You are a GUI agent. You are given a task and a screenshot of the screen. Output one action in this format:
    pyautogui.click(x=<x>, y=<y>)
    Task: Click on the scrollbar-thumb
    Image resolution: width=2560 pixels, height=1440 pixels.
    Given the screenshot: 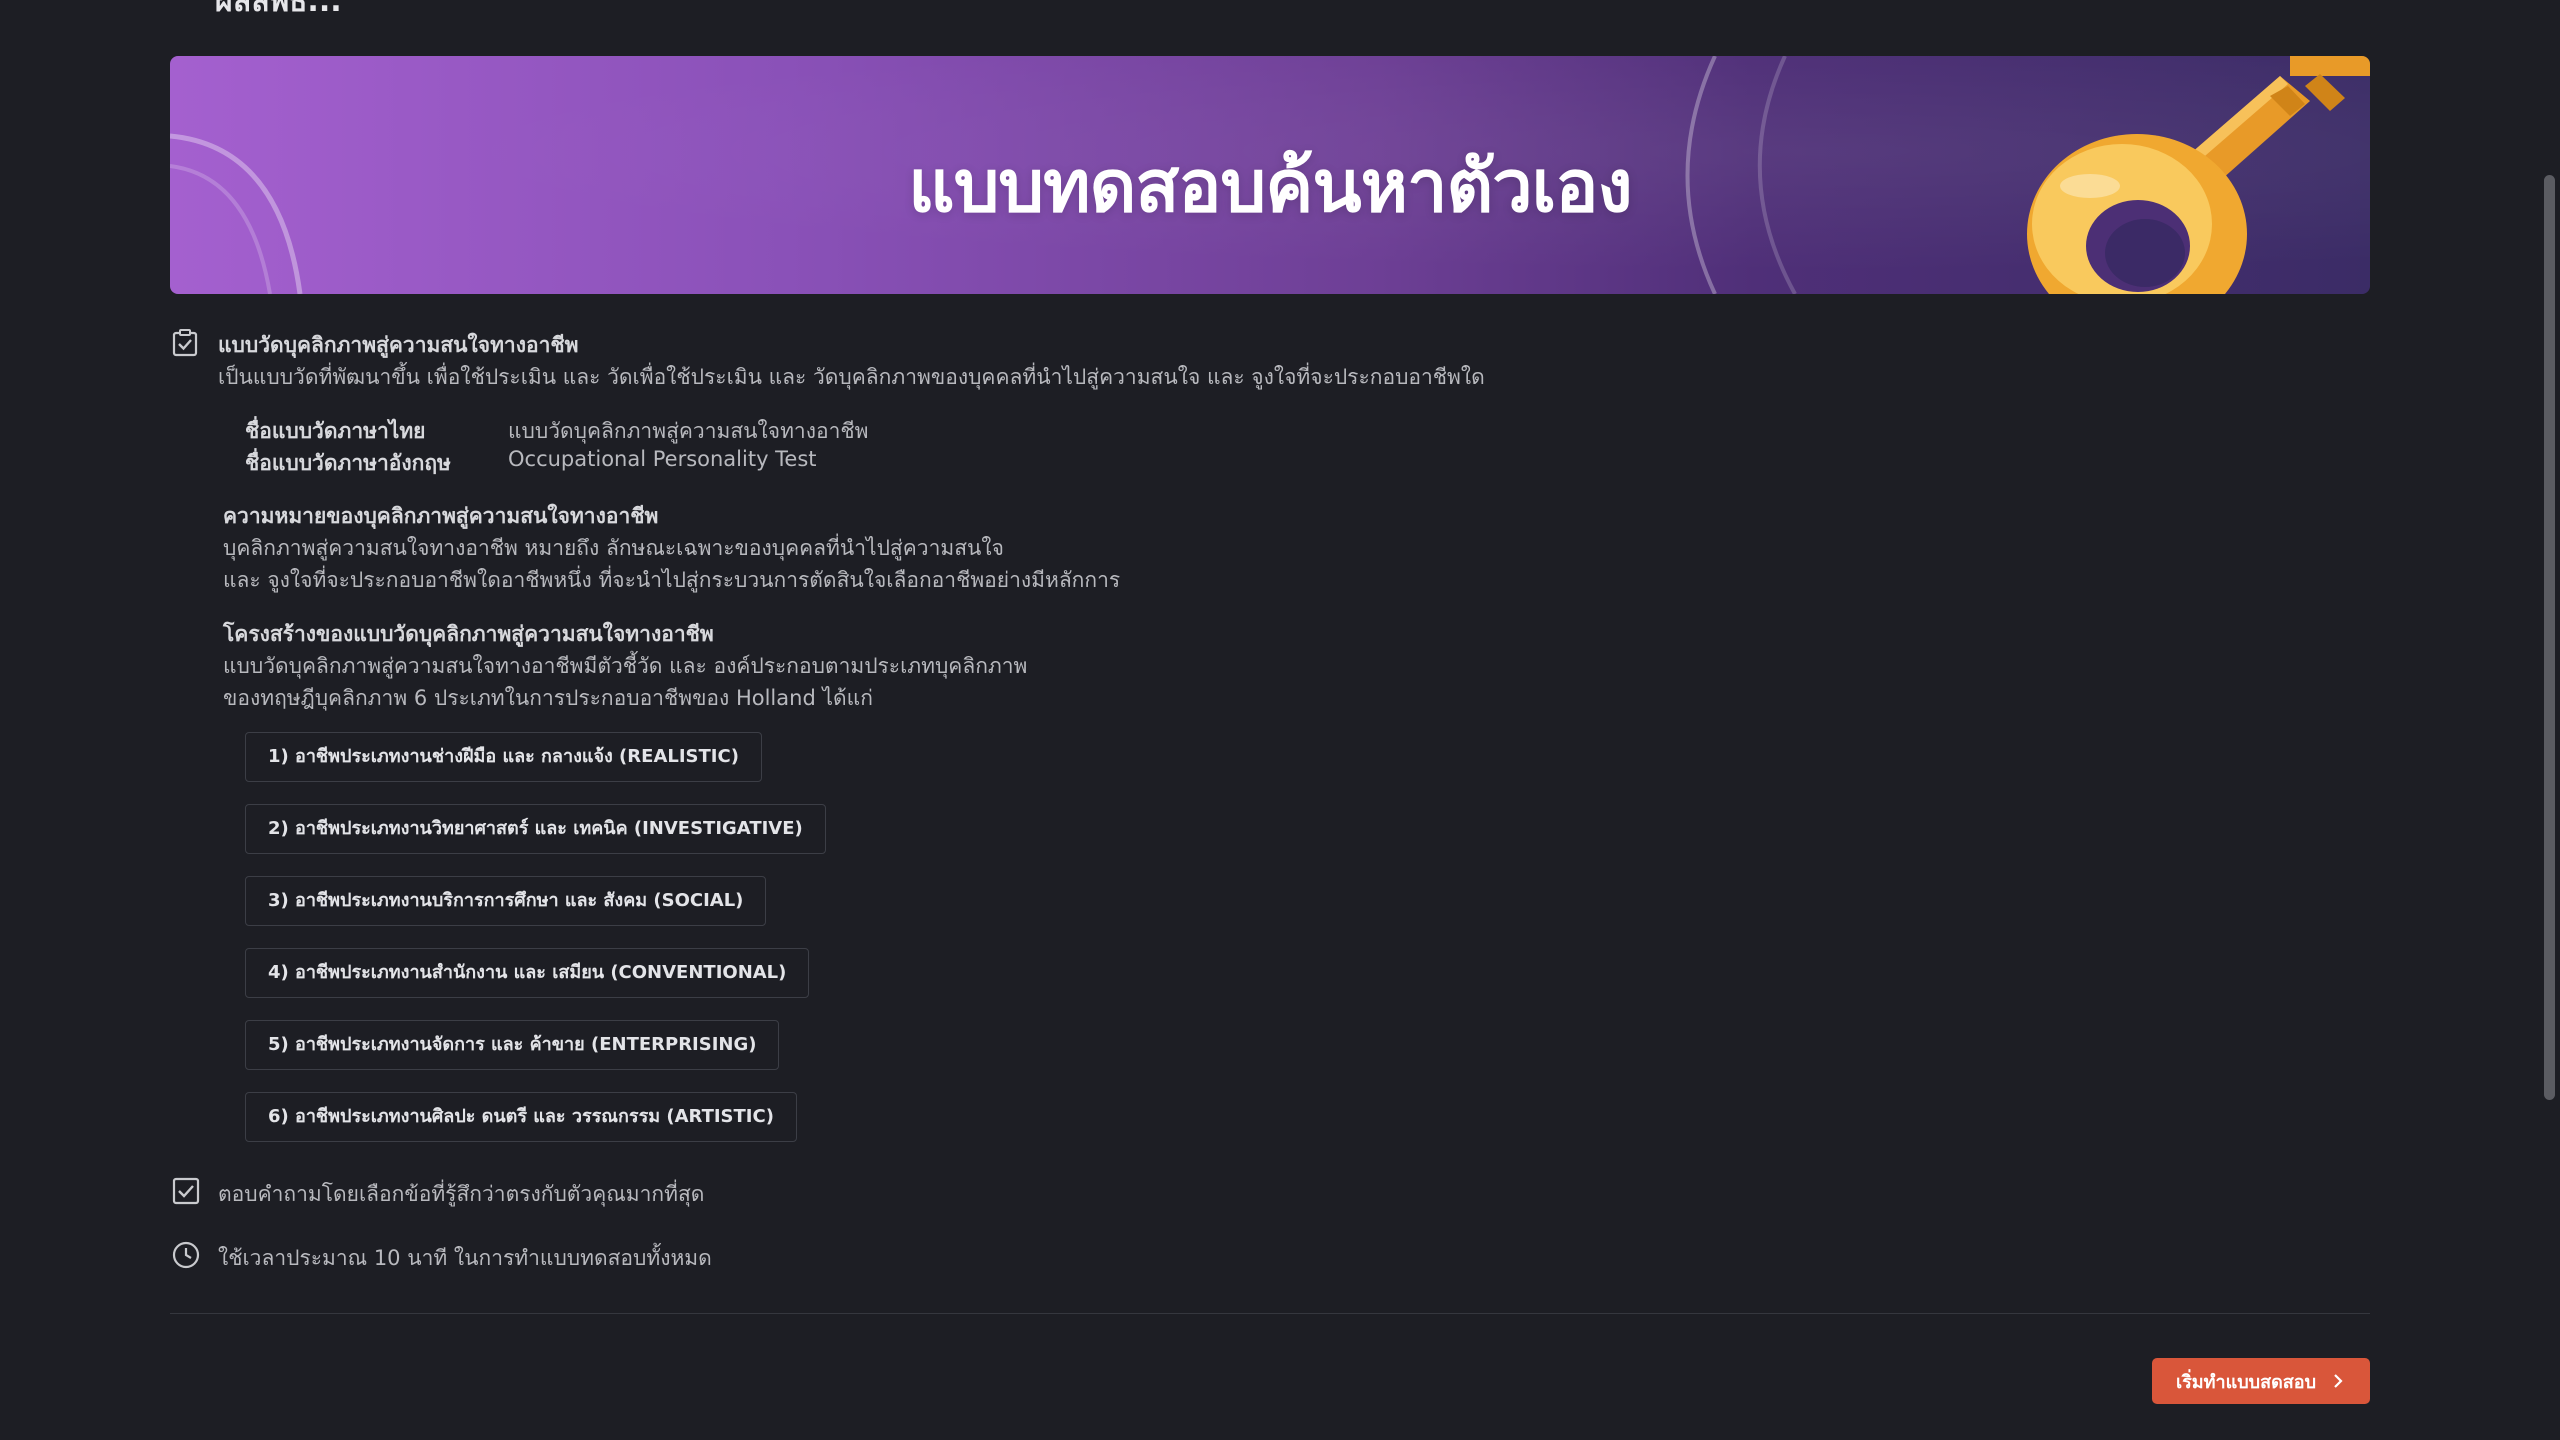 What is the action you would take?
    pyautogui.click(x=2549, y=637)
    